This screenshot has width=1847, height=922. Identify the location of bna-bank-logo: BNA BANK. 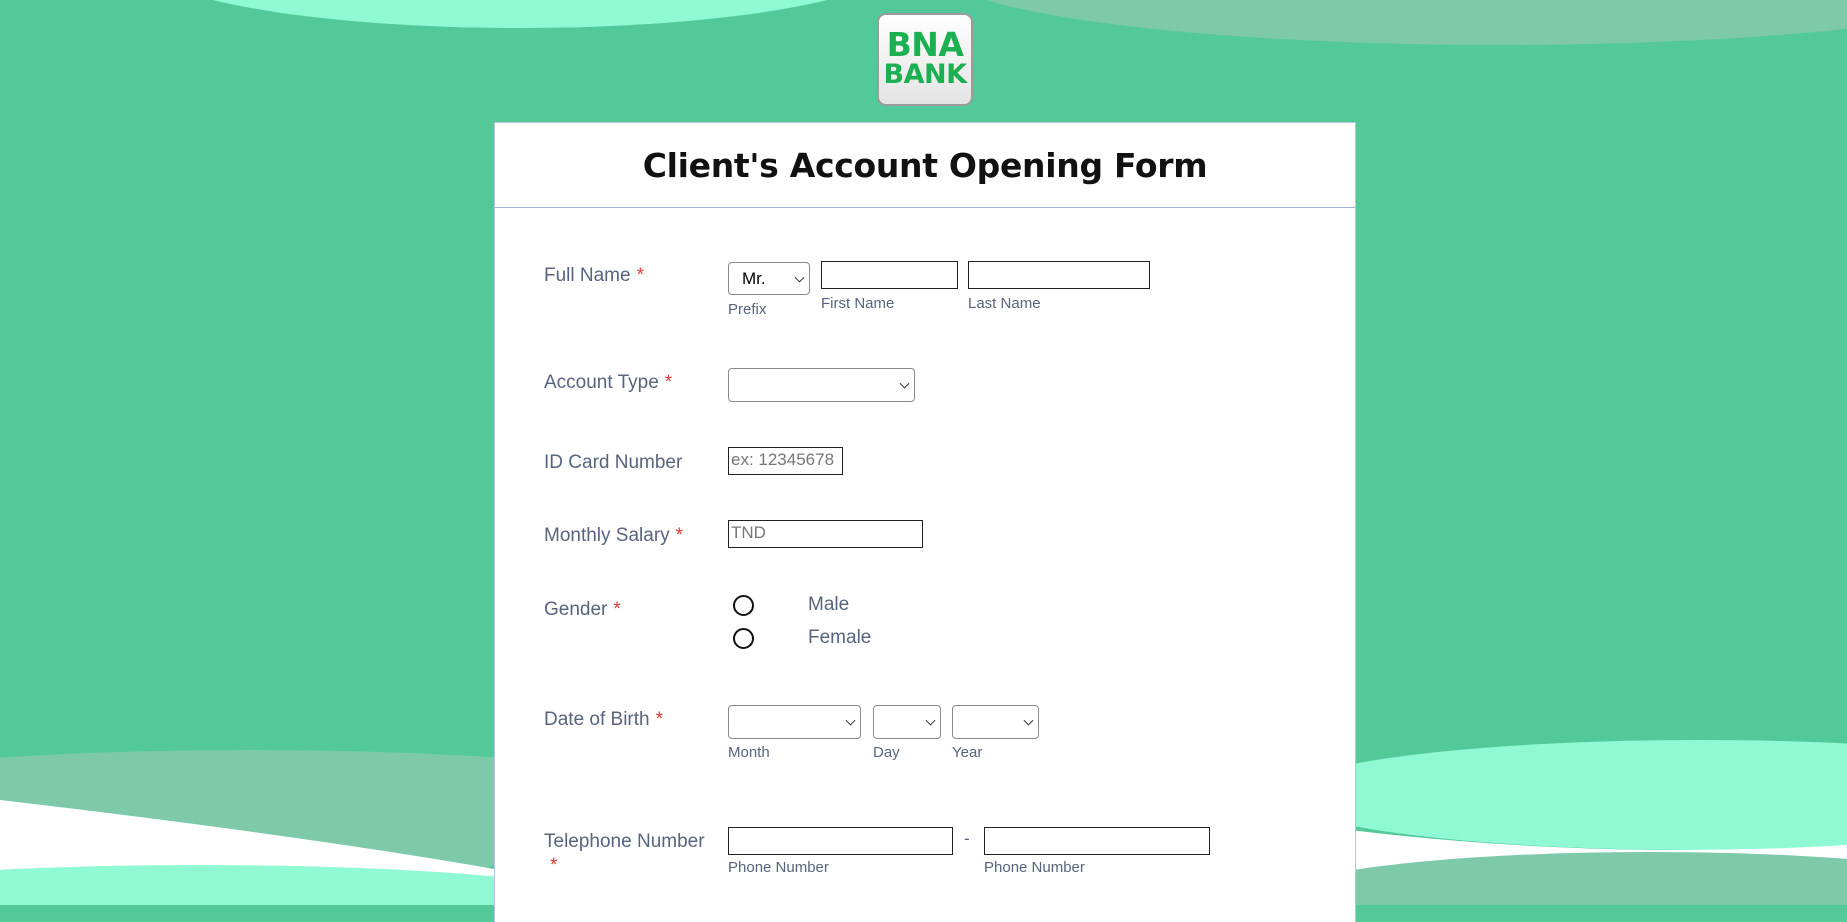
(925, 59).